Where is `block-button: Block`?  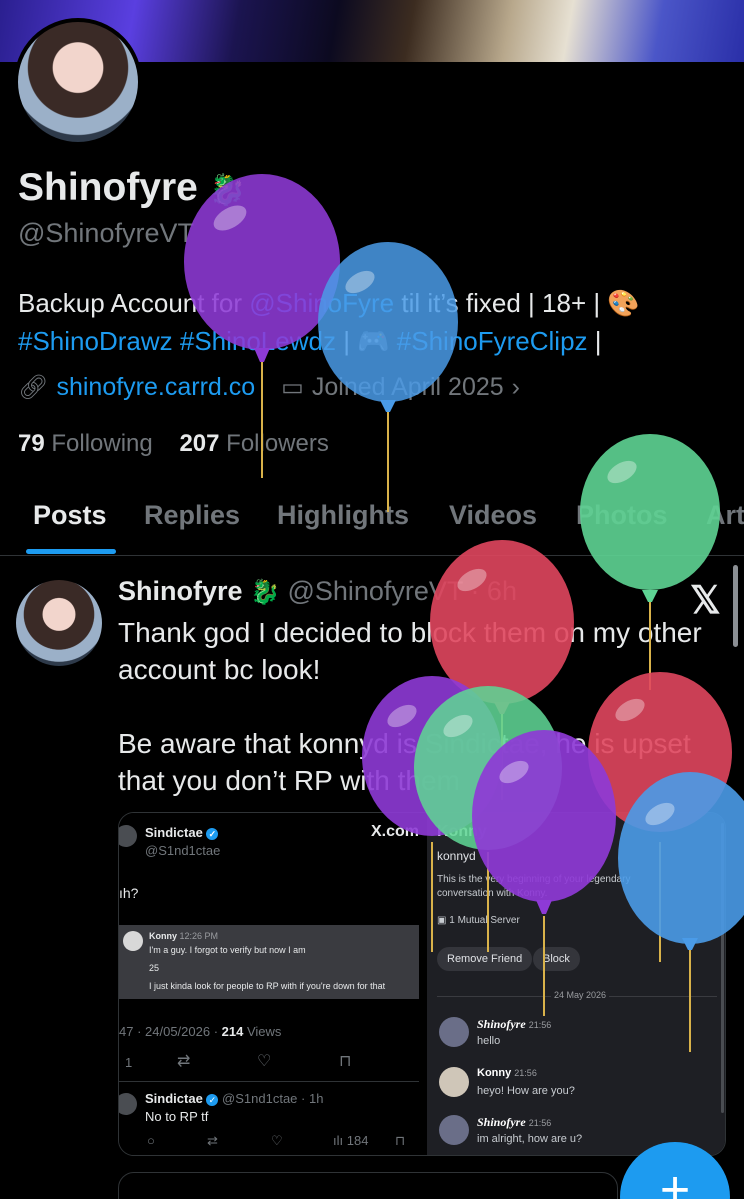
block-button: Block is located at coordinates (556, 959).